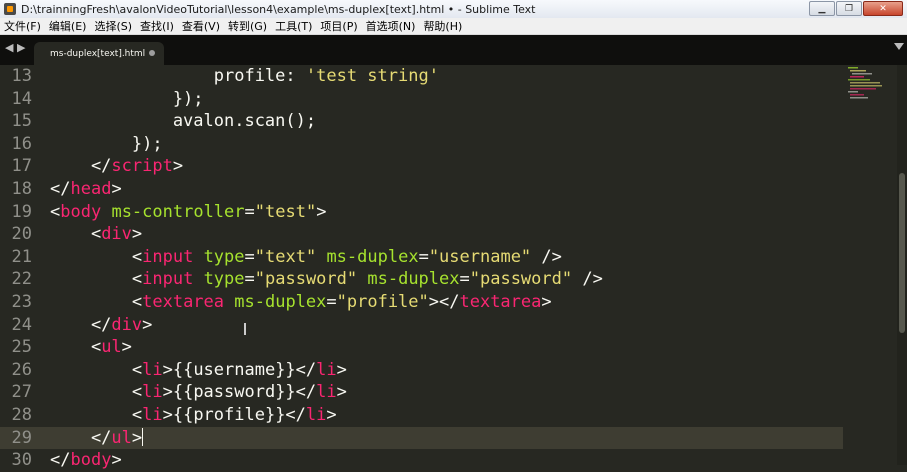 The width and height of the screenshot is (907, 472). I want to click on code-line: avalon.scan();, so click(183, 121).